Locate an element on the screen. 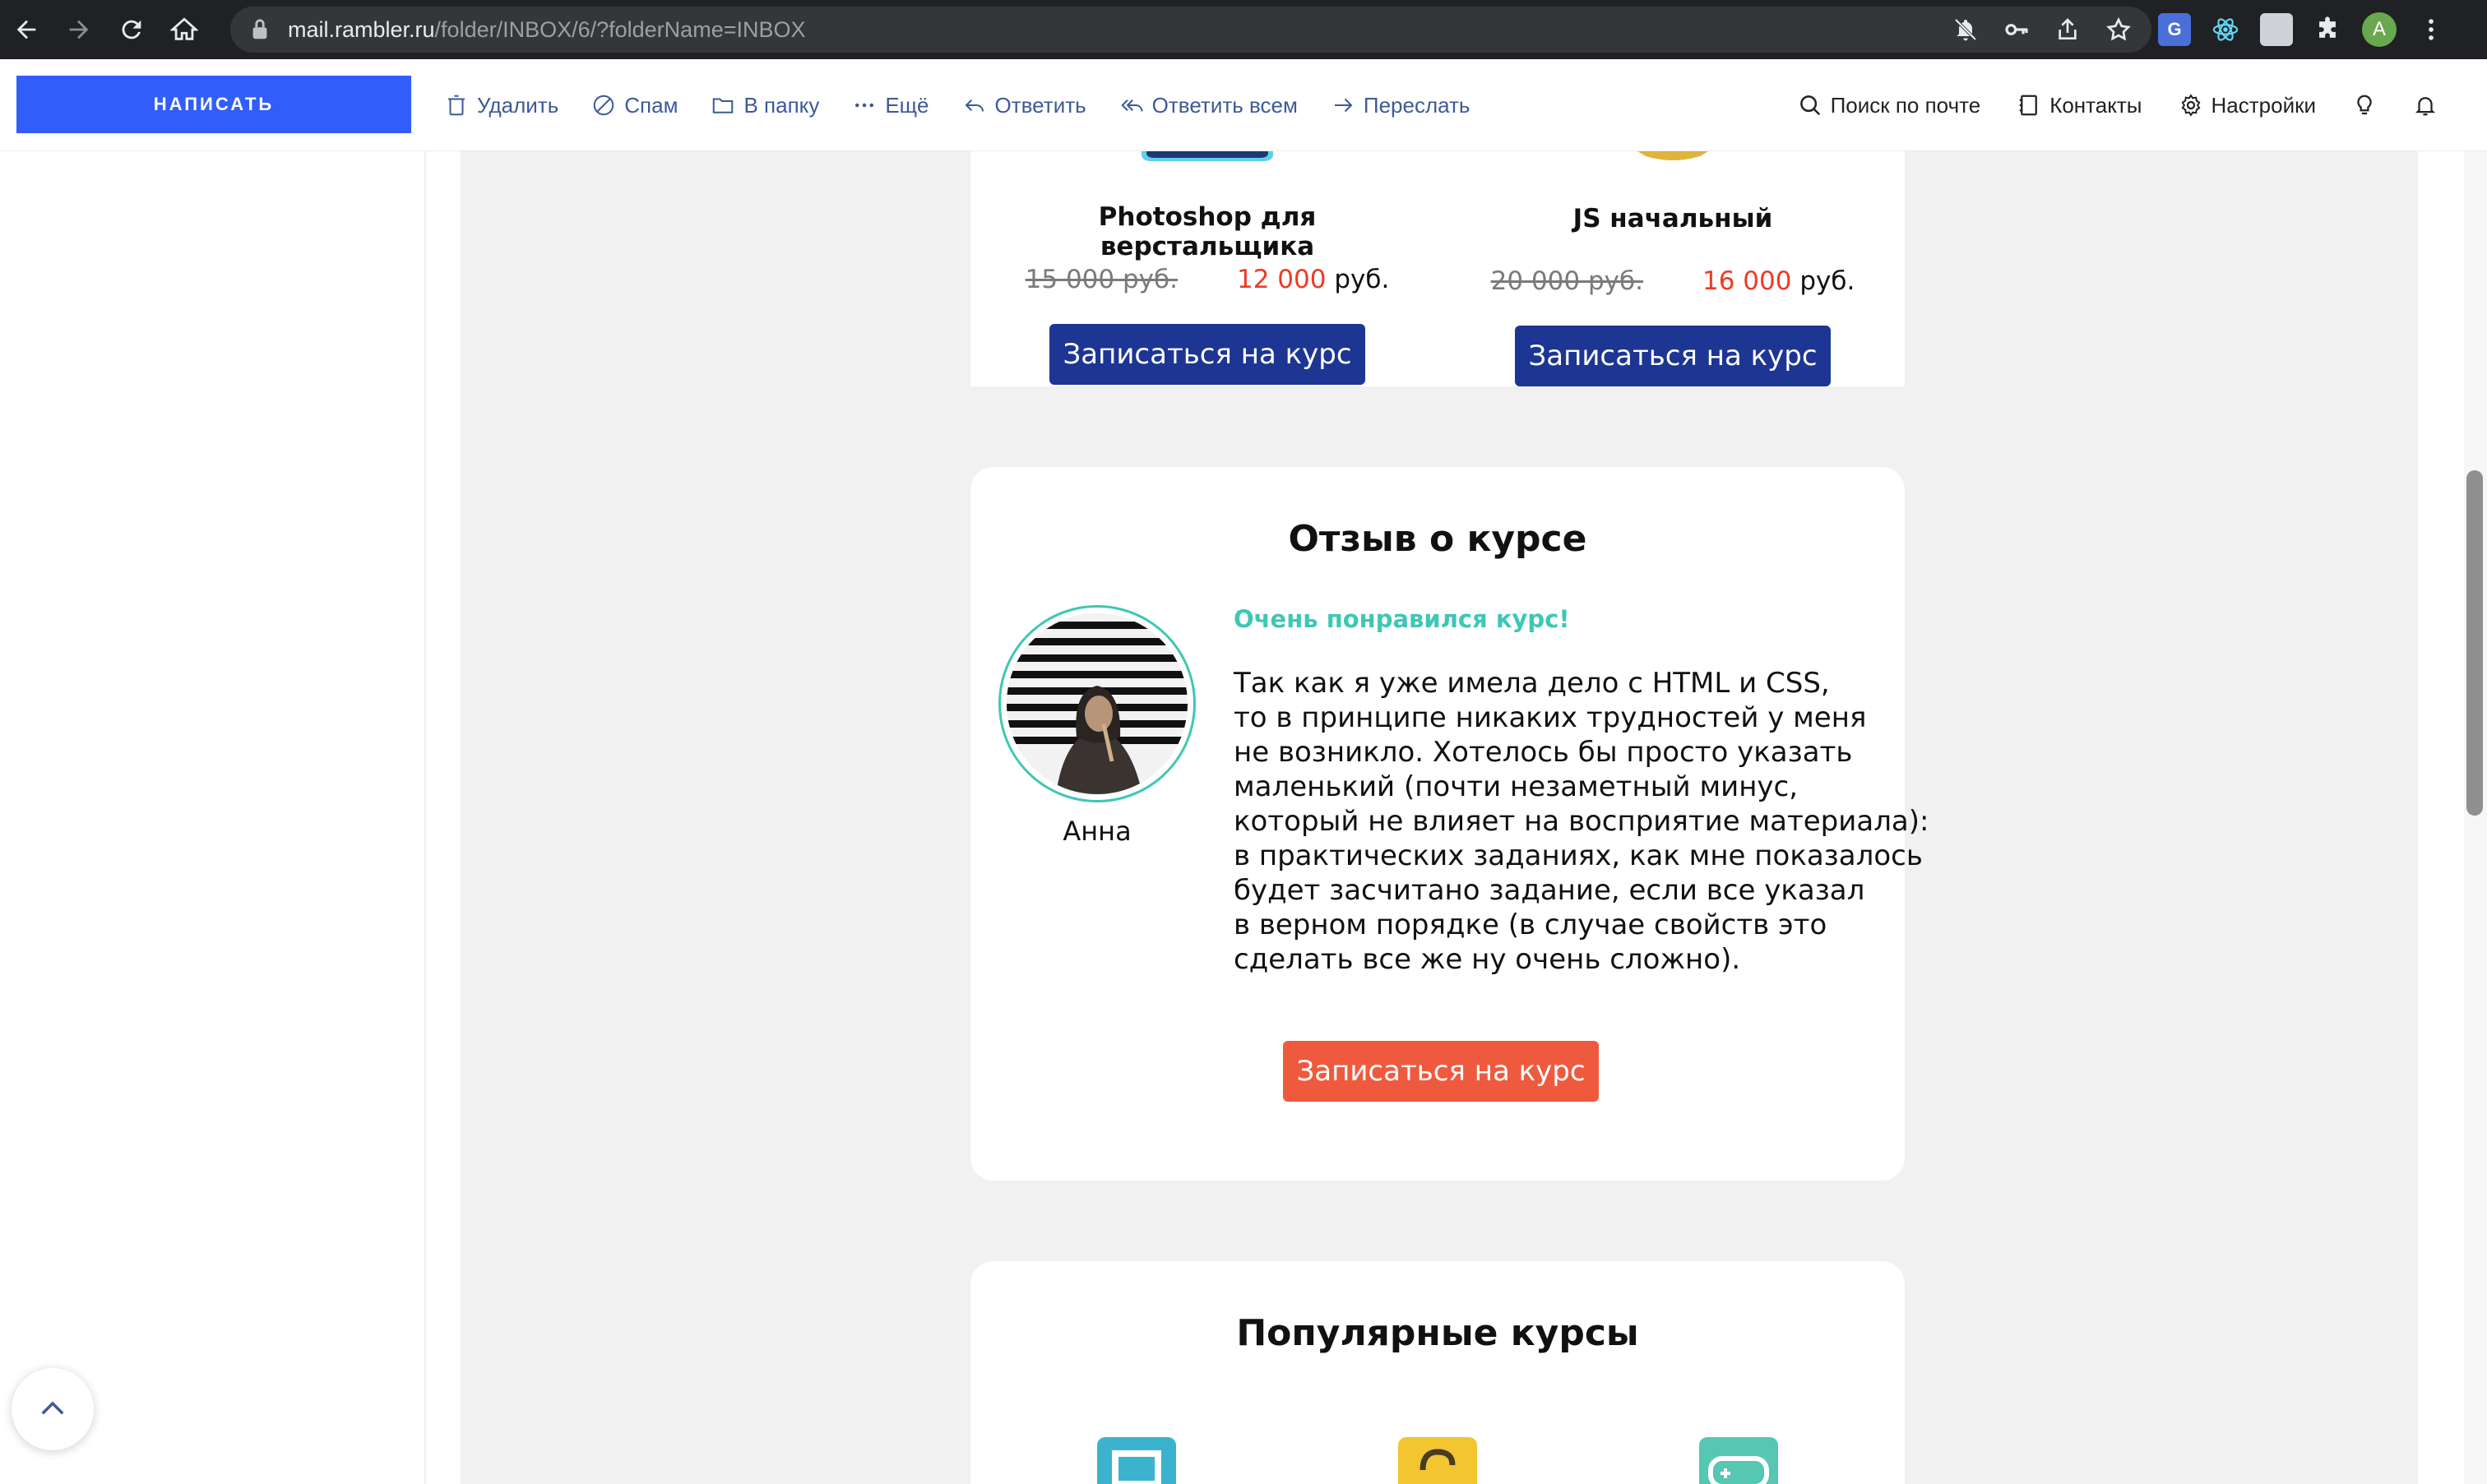  reload-icon is located at coordinates (131, 29).